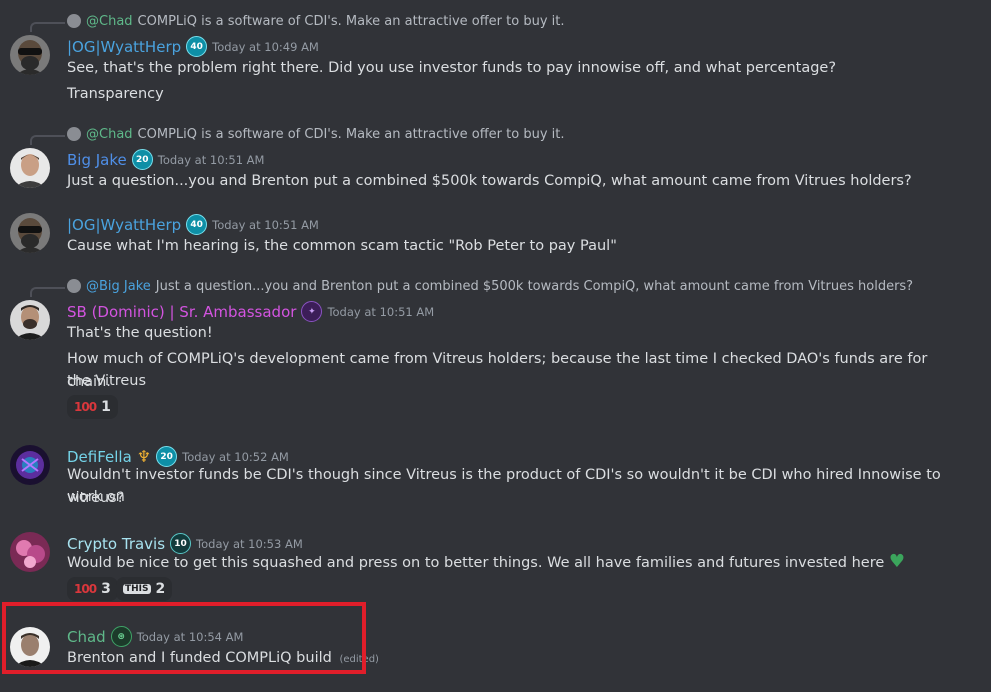 The width and height of the screenshot is (991, 692). I want to click on message-text: That's the question!, so click(140, 333).